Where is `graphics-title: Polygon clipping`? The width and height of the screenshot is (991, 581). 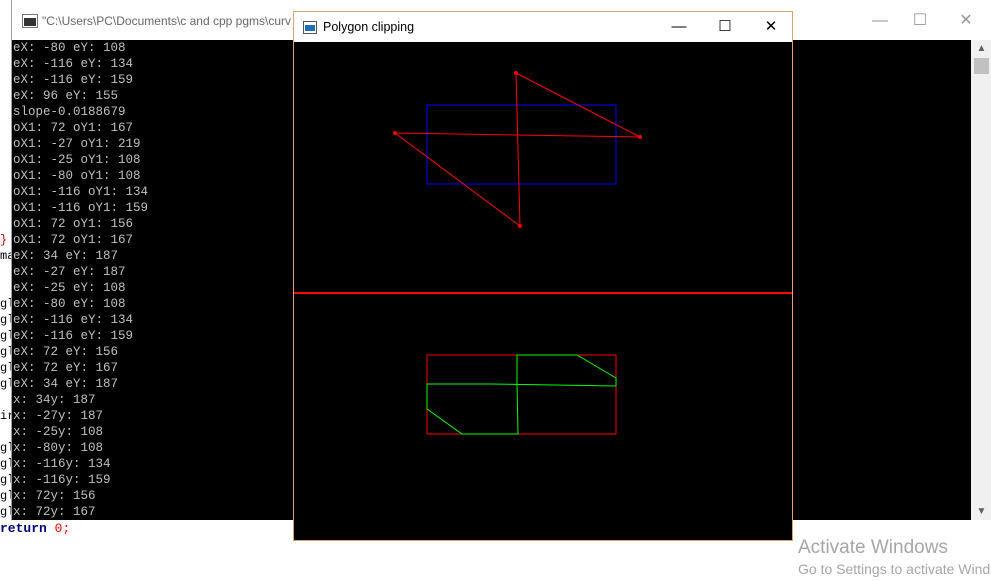
graphics-title: Polygon clipping is located at coordinates (369, 27).